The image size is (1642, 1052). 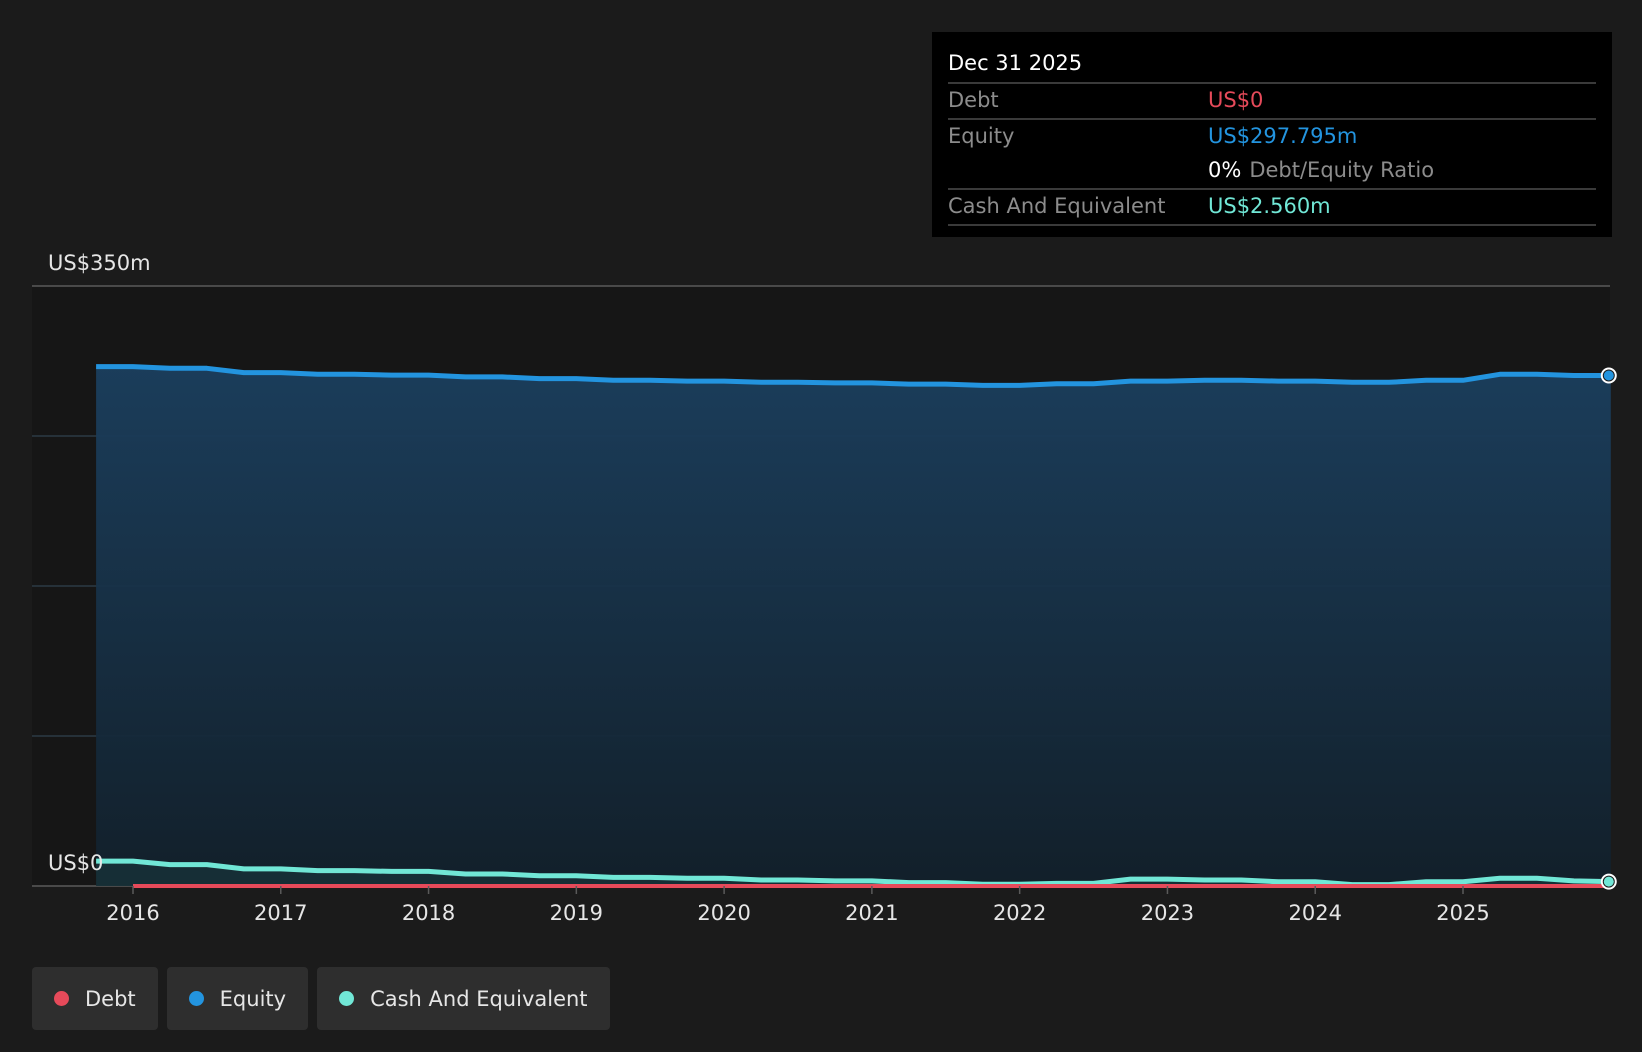 What do you see at coordinates (576, 913) in the screenshot?
I see `x-tick-label: 2019` at bounding box center [576, 913].